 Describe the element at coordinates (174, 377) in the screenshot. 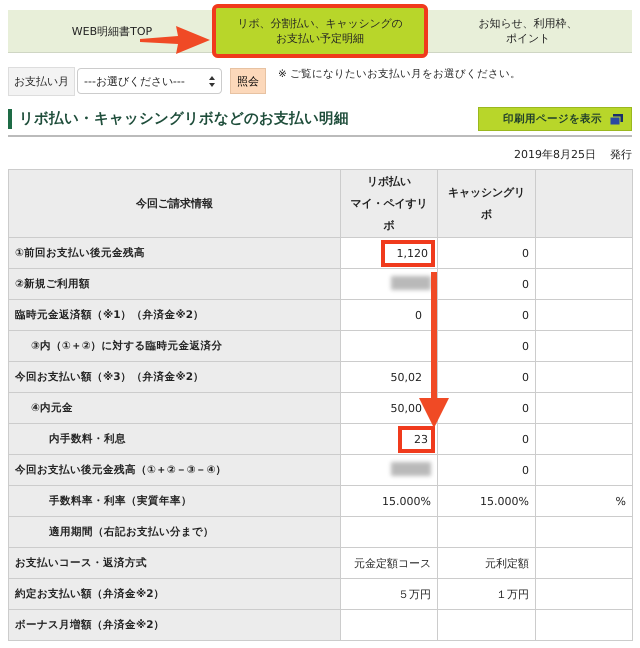

I see `row-label: 今回お支払い額（※3）（弁済金※2）` at that location.